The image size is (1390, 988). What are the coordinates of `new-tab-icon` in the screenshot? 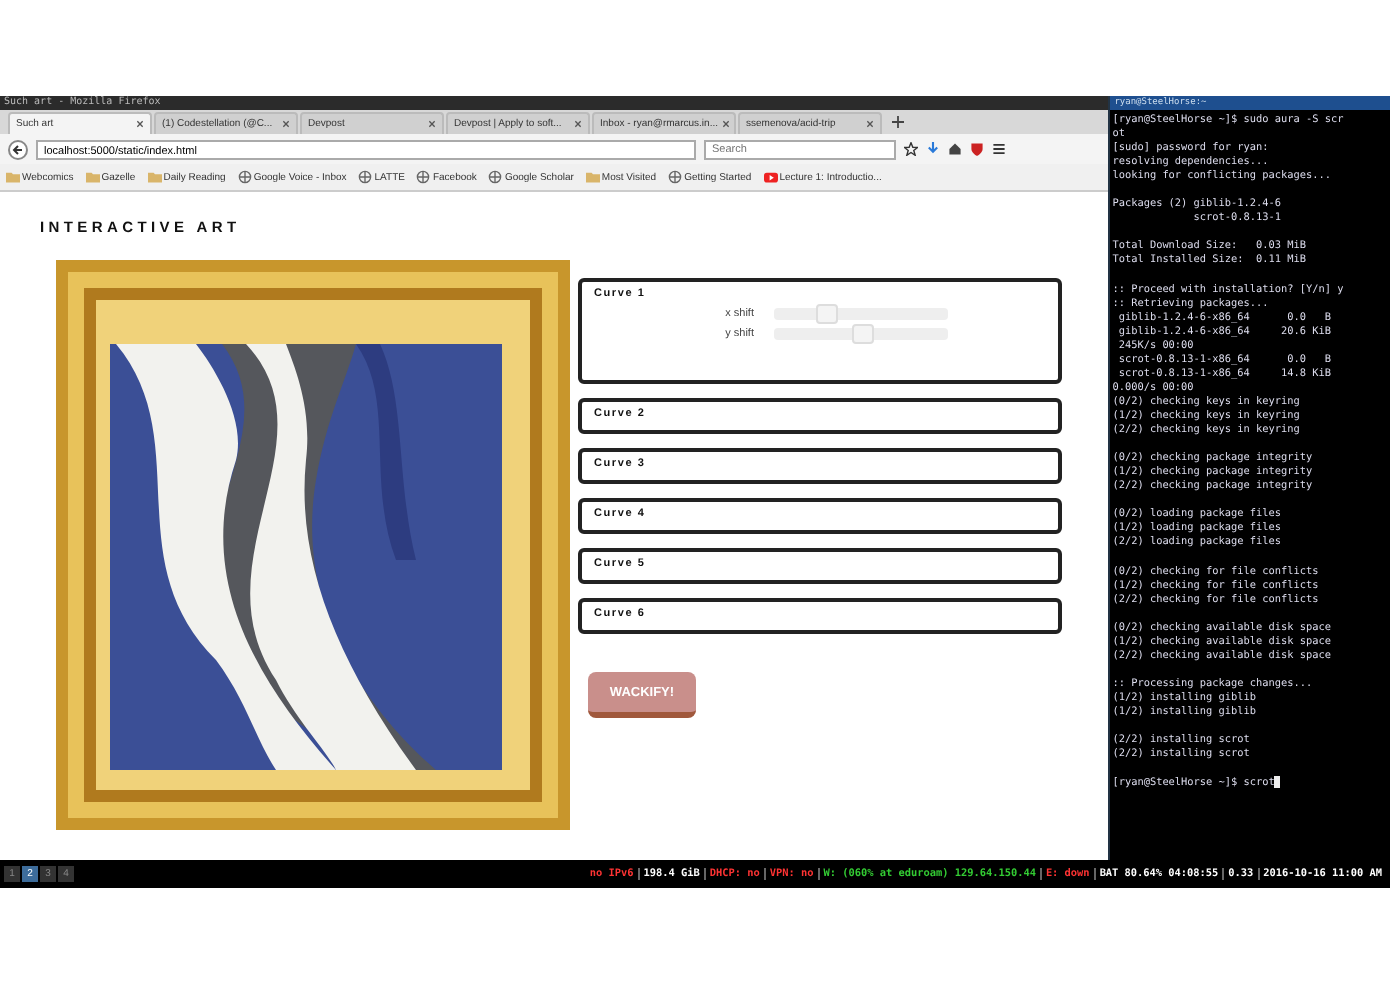 It's located at (898, 122).